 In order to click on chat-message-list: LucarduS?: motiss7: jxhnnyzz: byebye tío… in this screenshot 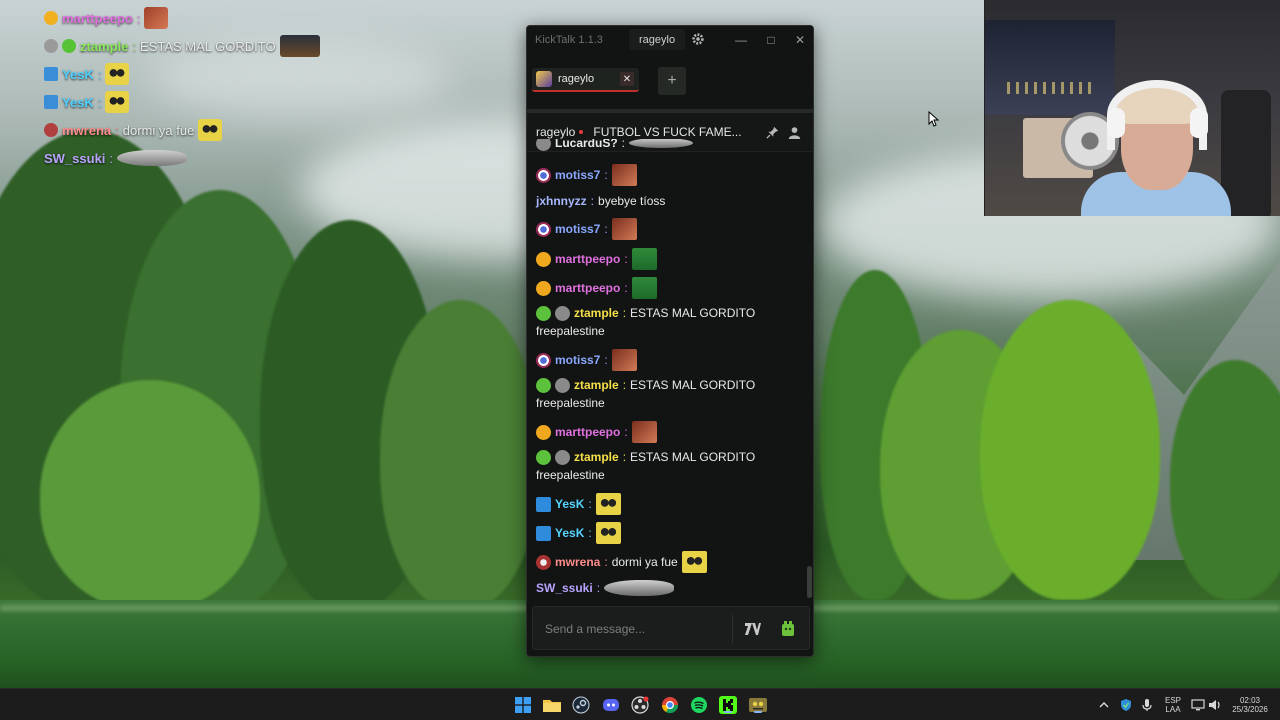, I will do `click(670, 369)`.